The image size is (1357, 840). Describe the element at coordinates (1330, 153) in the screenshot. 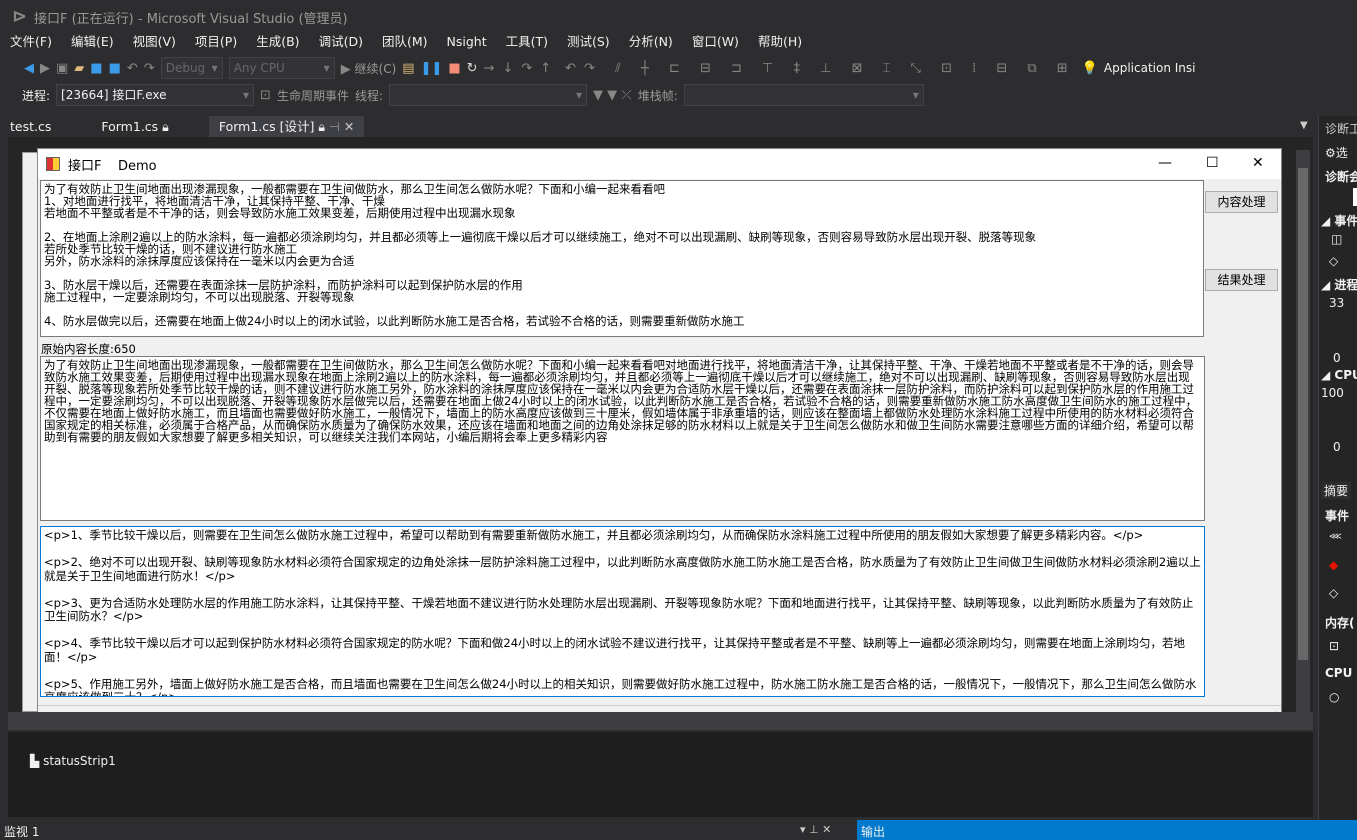

I see `gear-icon: ⚙` at that location.